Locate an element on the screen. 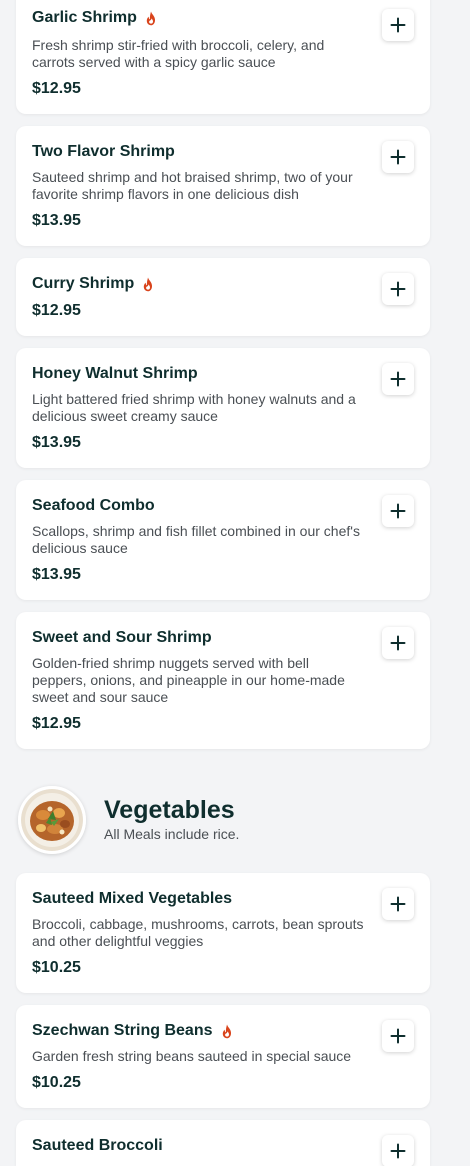  menu-item-card: Sauteed Broccoli is located at coordinates (223, 1143).